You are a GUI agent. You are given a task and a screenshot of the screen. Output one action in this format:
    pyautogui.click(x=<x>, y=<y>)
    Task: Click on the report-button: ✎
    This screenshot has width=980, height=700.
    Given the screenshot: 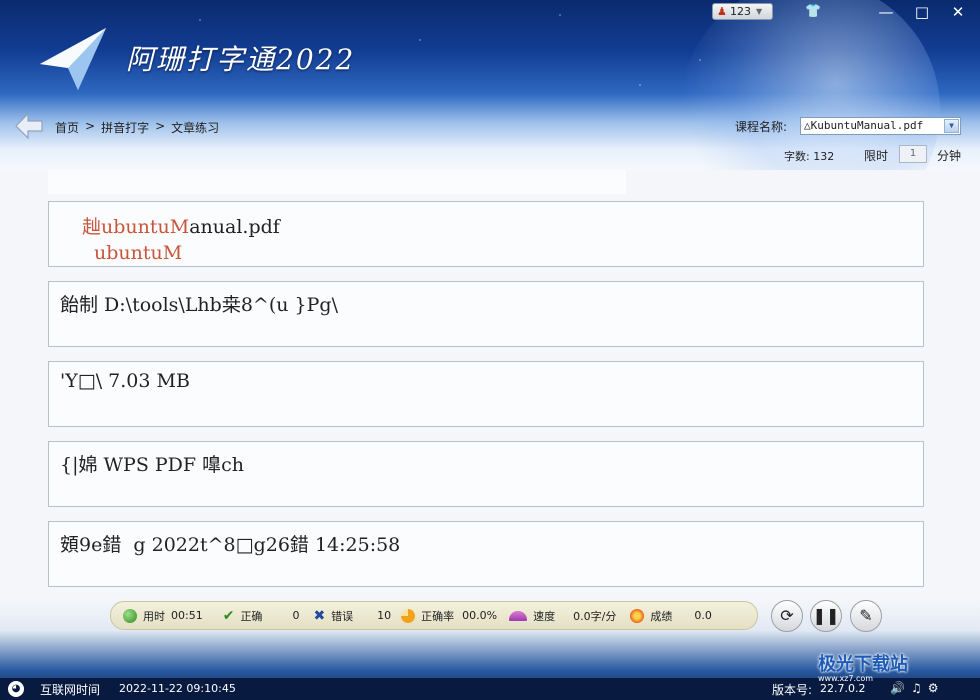 What is the action you would take?
    pyautogui.click(x=866, y=616)
    